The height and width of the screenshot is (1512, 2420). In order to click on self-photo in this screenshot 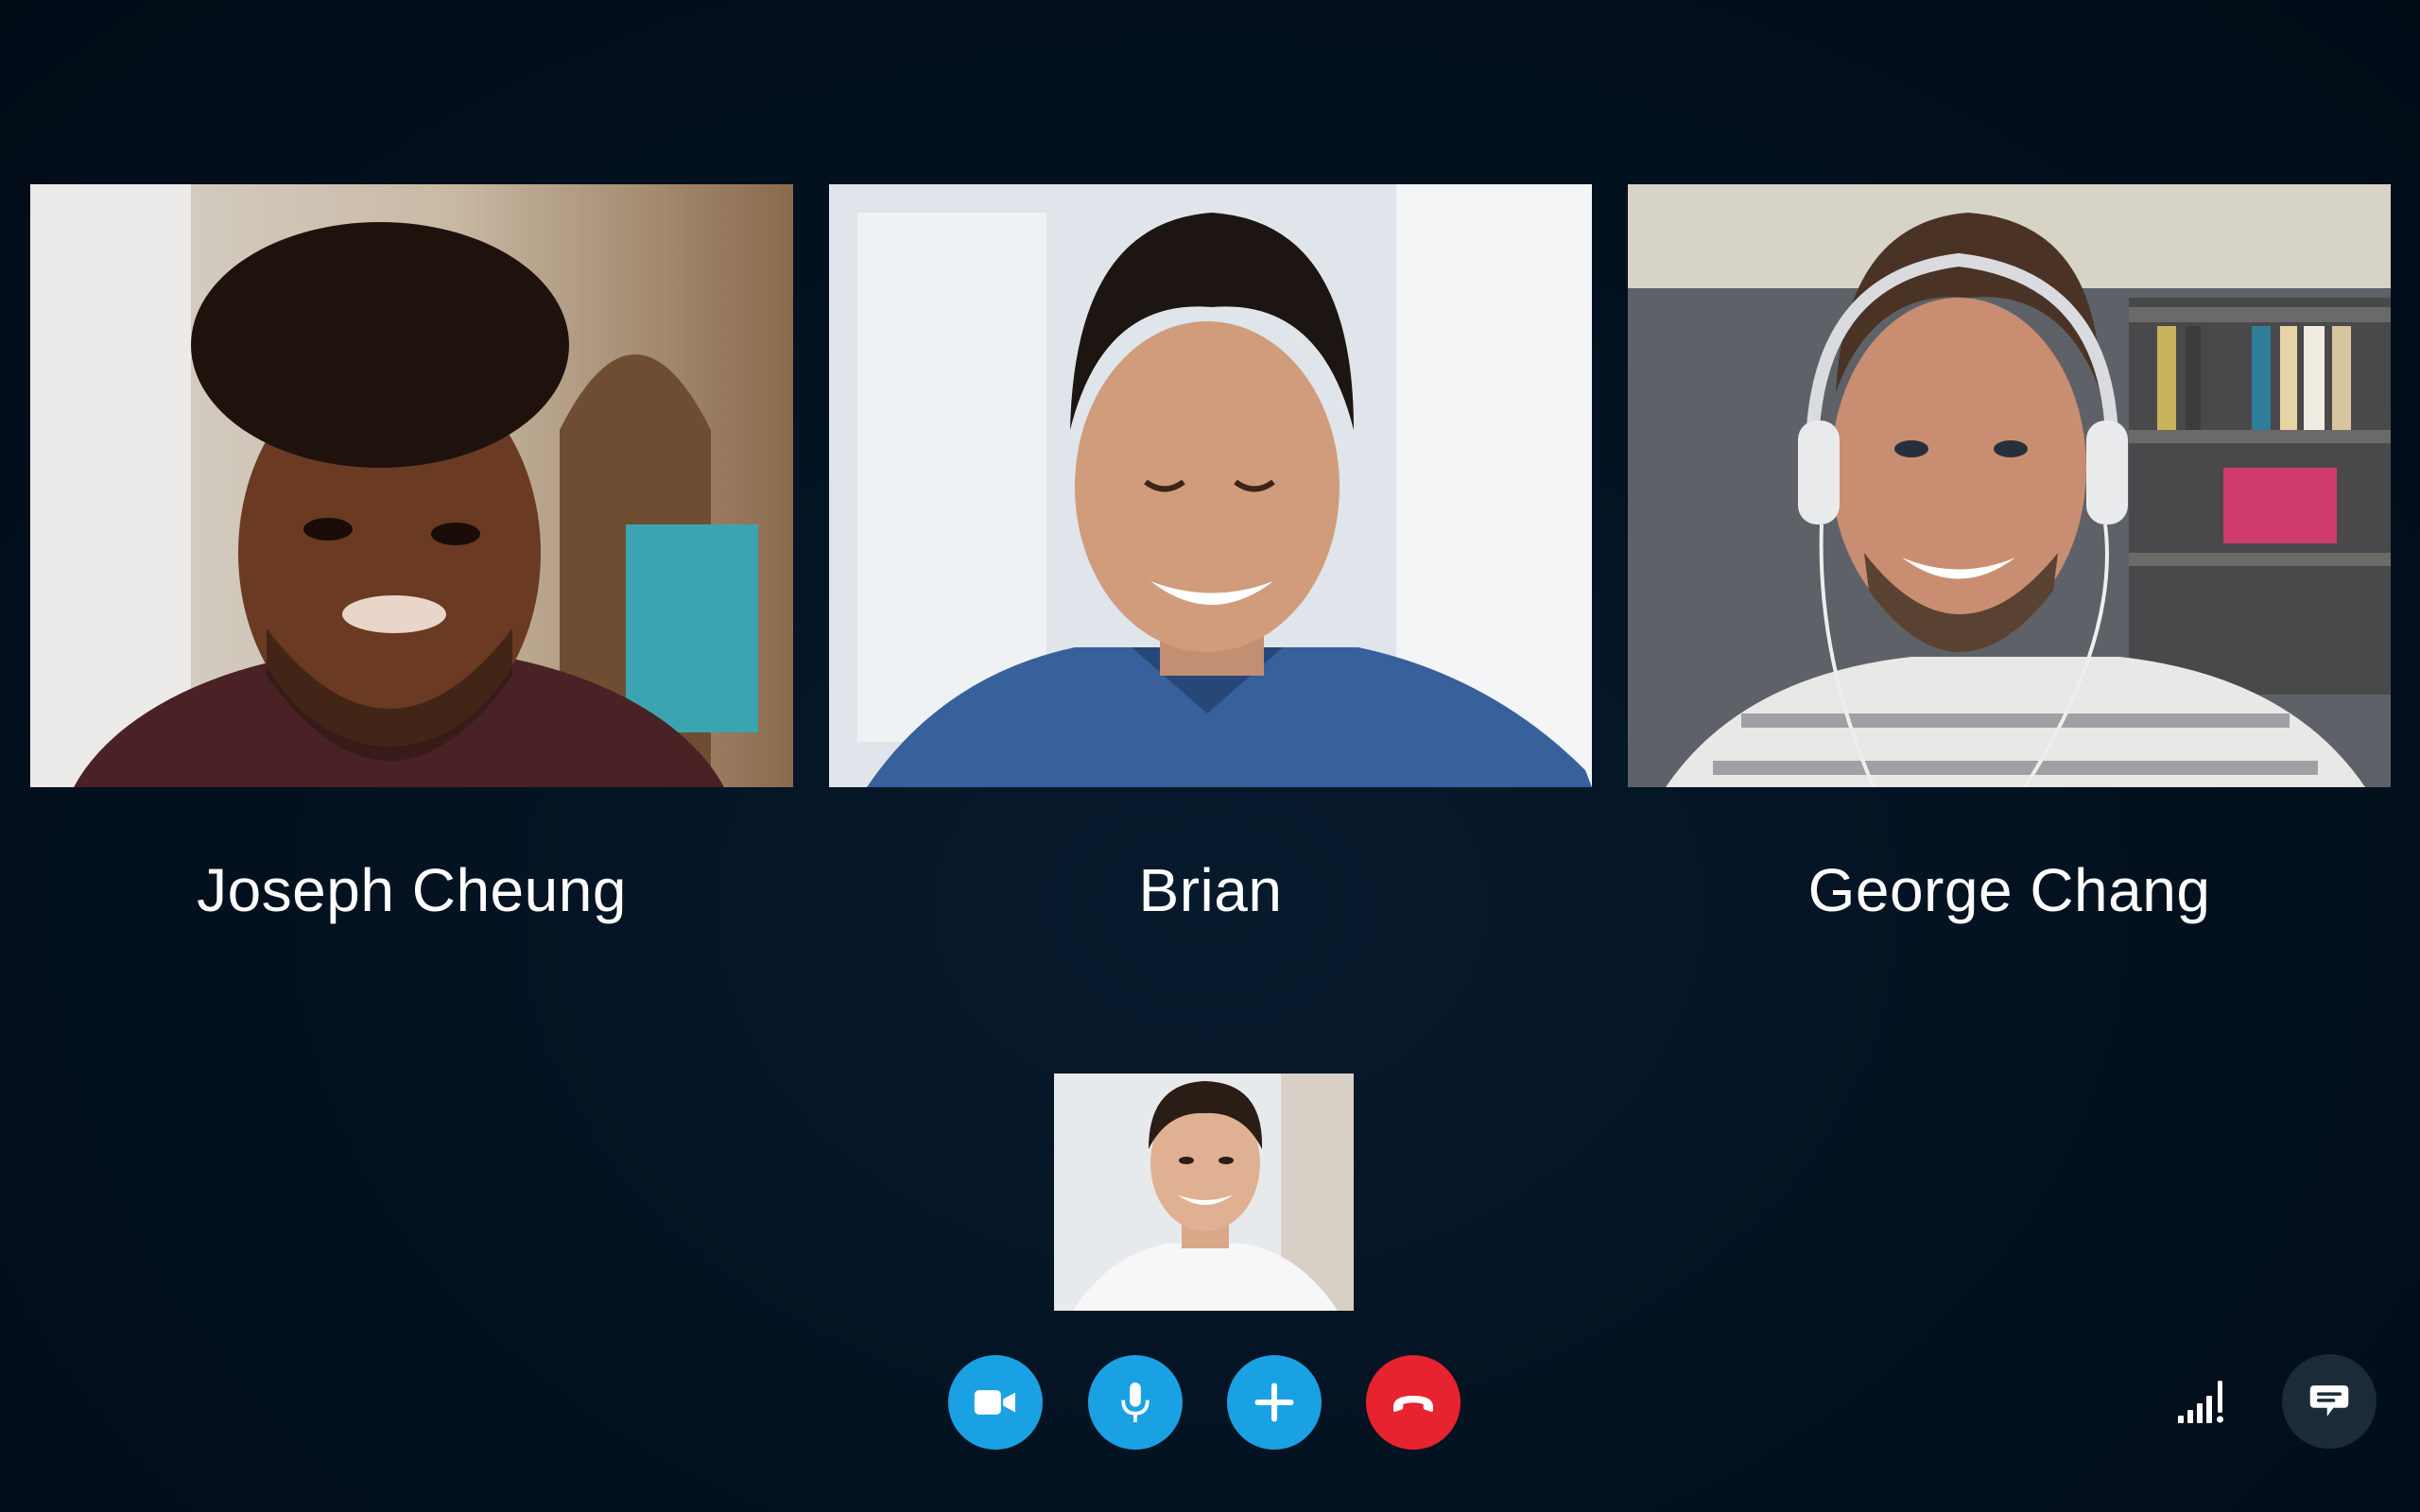, I will do `click(1204, 1192)`.